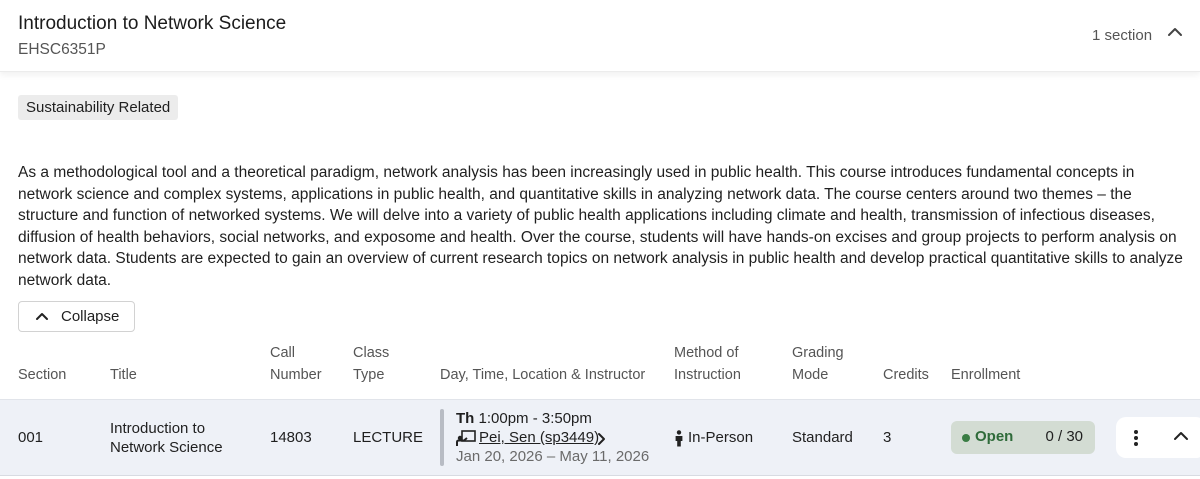 The height and width of the screenshot is (479, 1200). I want to click on meeting-time: Th 1:00pm - 3:50pm, so click(524, 418).